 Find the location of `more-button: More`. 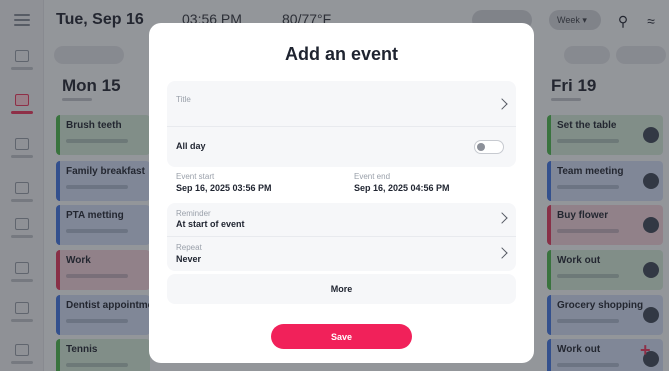

more-button: More is located at coordinates (341, 289).